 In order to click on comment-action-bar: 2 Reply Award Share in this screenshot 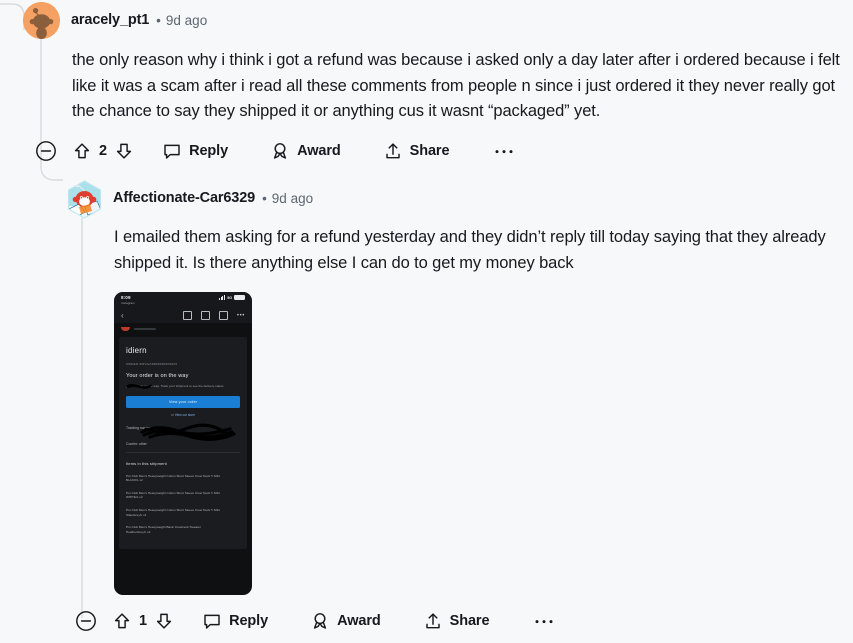, I will do `click(443, 151)`.